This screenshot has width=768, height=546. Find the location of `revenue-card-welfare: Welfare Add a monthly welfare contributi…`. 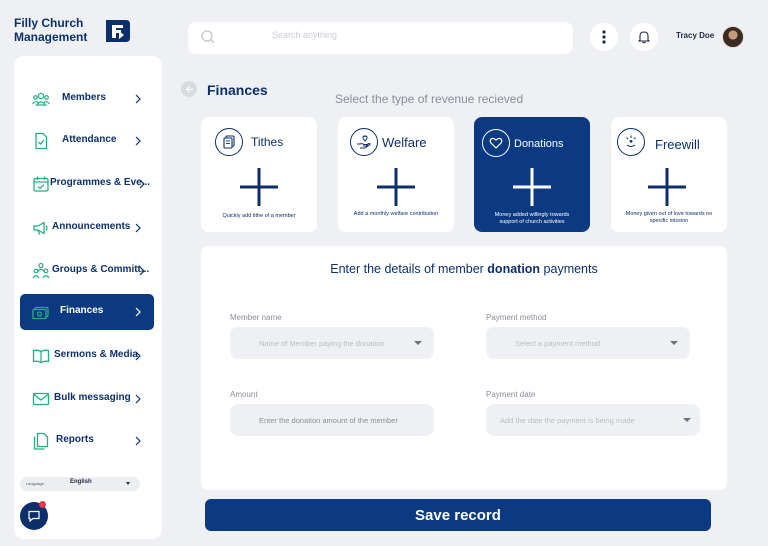

revenue-card-welfare: Welfare Add a monthly welfare contributi… is located at coordinates (396, 174).